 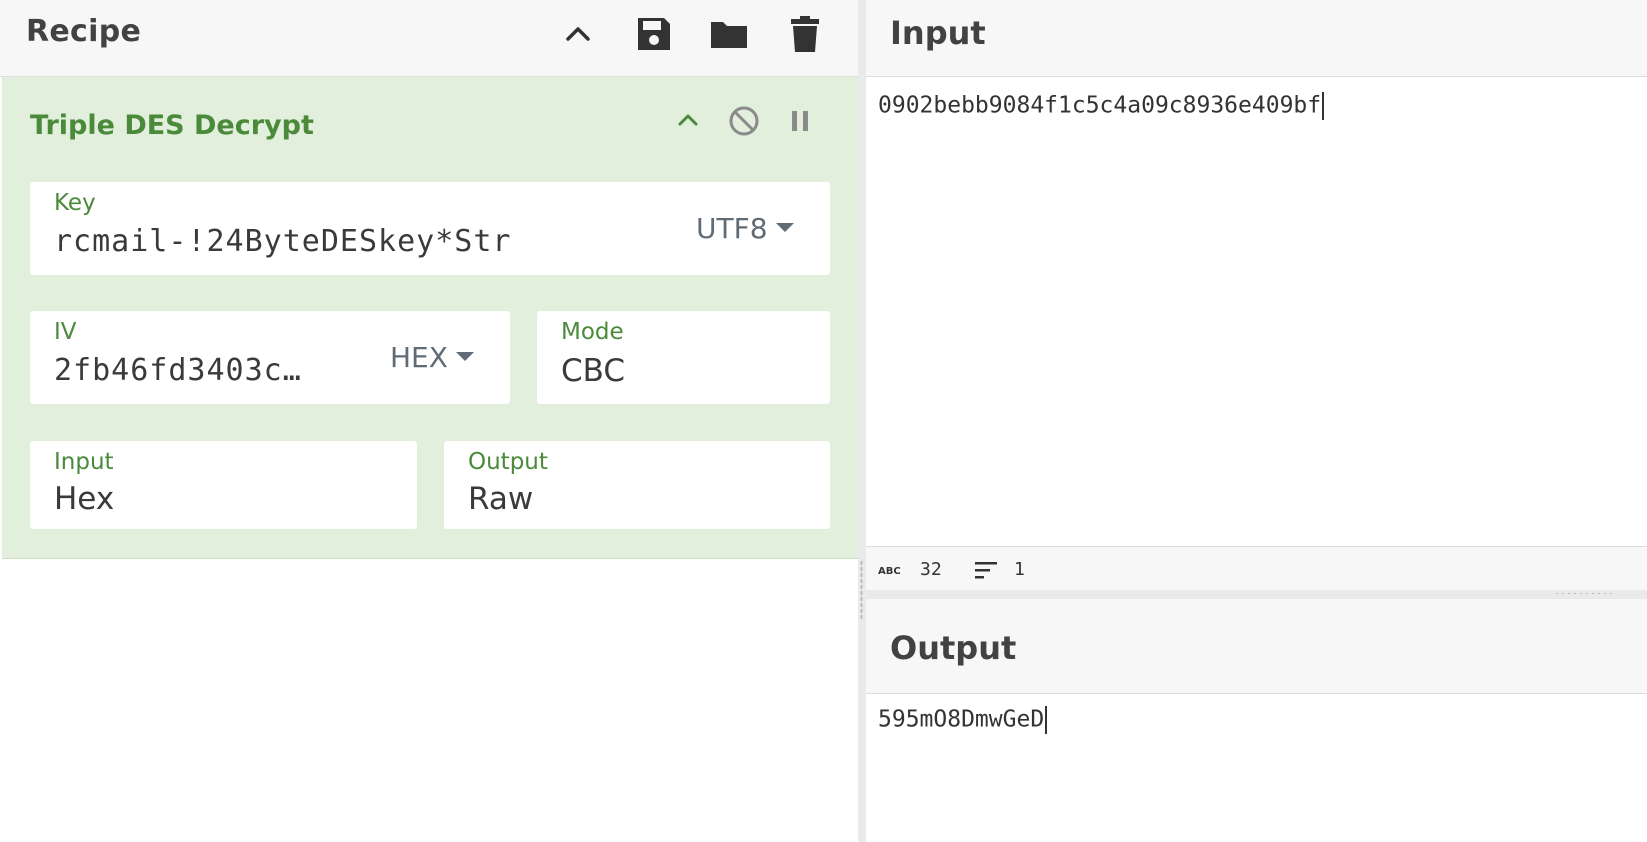 I want to click on mode-value: CBC, so click(x=593, y=371).